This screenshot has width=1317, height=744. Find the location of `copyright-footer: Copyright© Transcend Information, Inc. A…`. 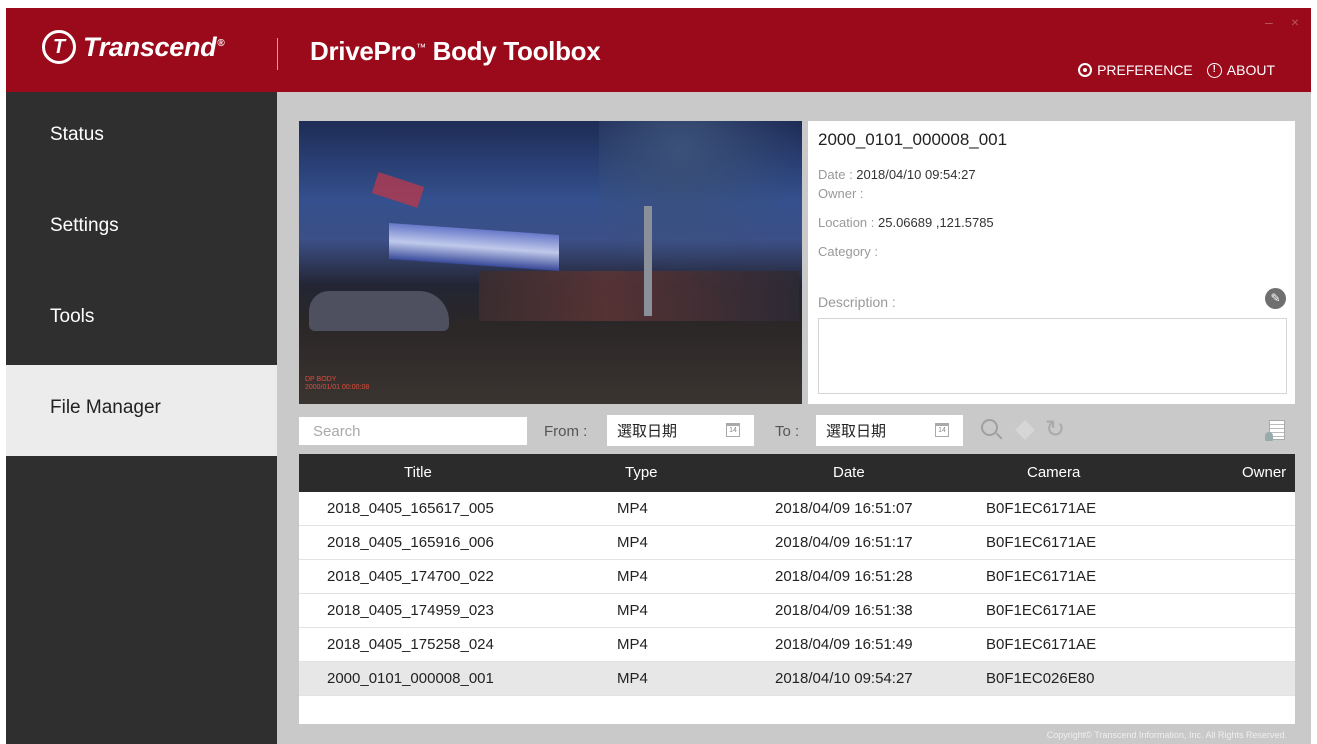

copyright-footer: Copyright© Transcend Information, Inc. A… is located at coordinates (1166, 735).